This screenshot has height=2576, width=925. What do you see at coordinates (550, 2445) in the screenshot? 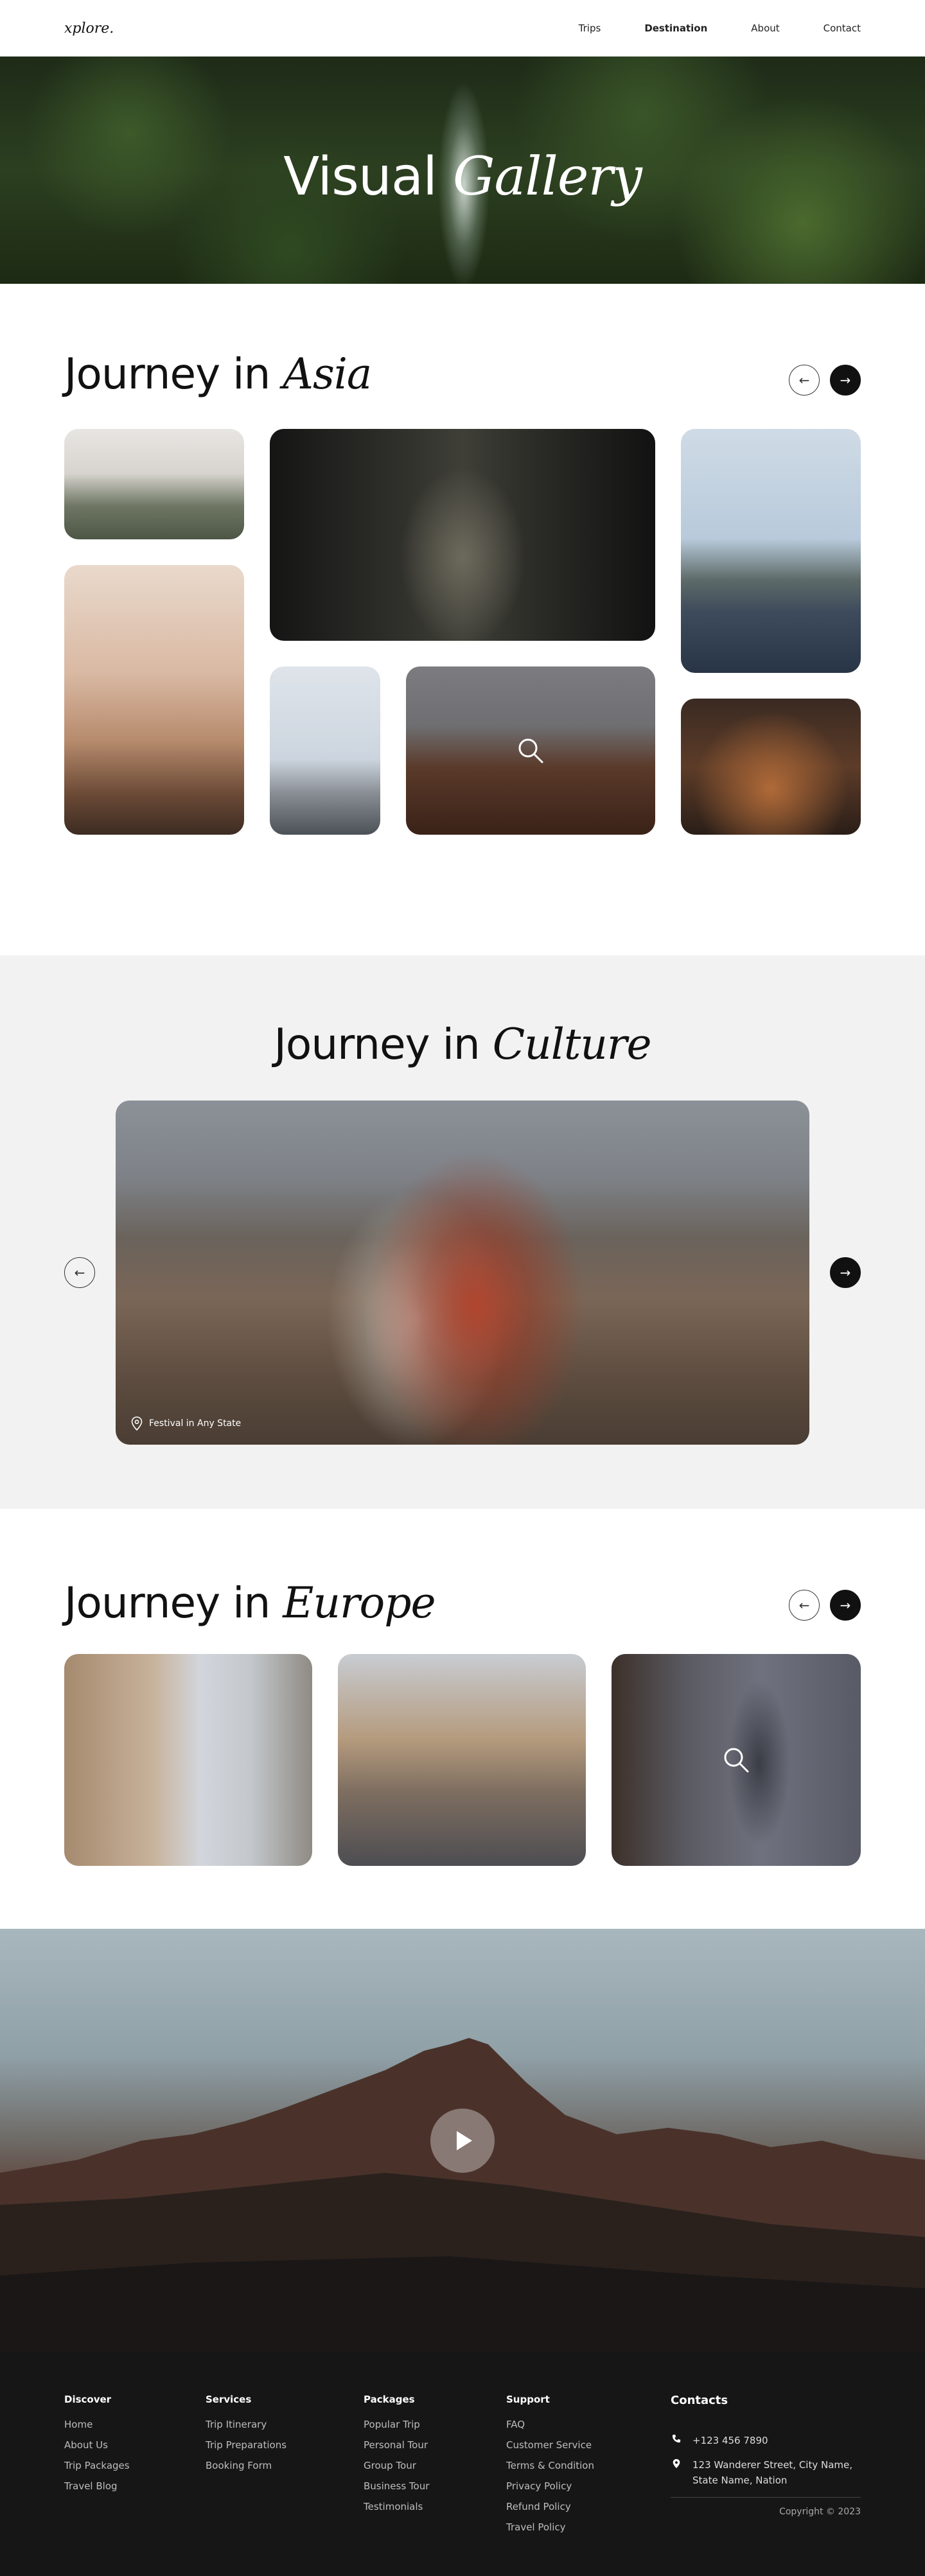
I see `footer-link: Customer Service` at bounding box center [550, 2445].